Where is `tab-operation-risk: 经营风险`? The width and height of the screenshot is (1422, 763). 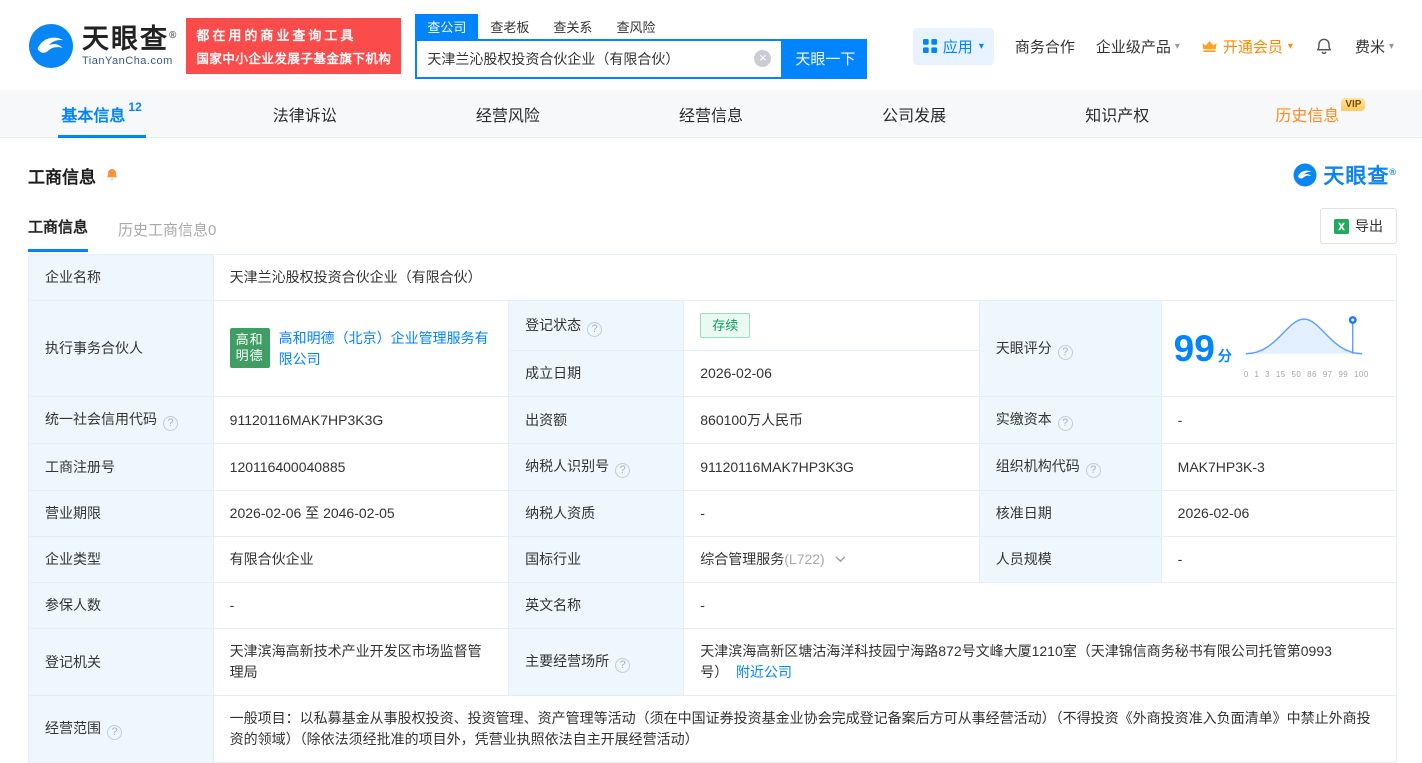 tab-operation-risk: 经营风险 is located at coordinates (507, 113).